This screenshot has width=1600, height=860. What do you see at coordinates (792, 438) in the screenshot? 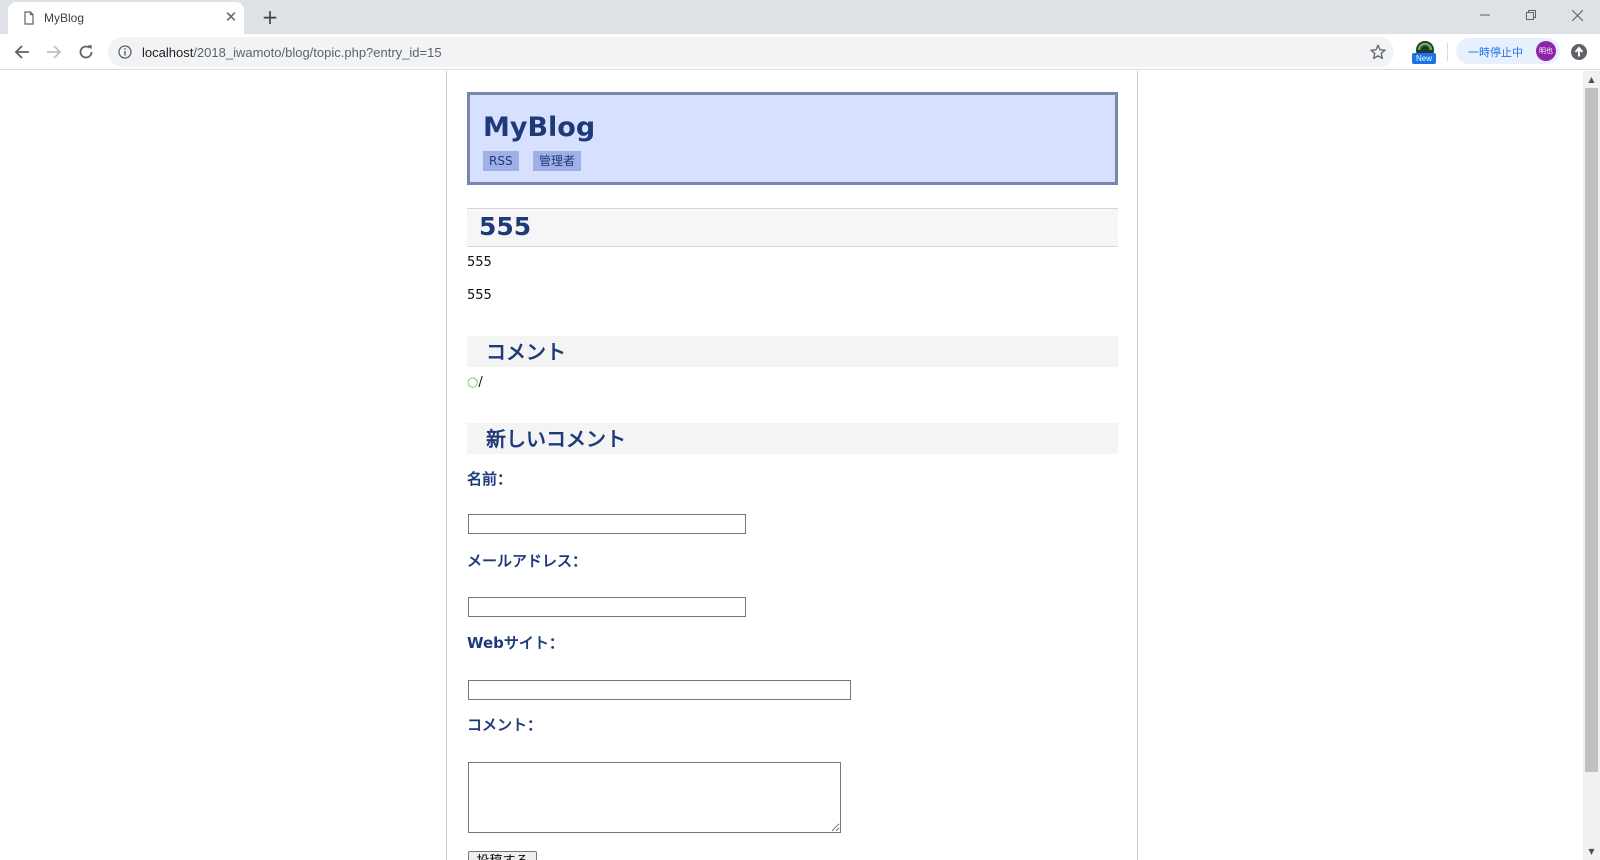
I see `new-comment-heading-bar: 新しいコメント` at bounding box center [792, 438].